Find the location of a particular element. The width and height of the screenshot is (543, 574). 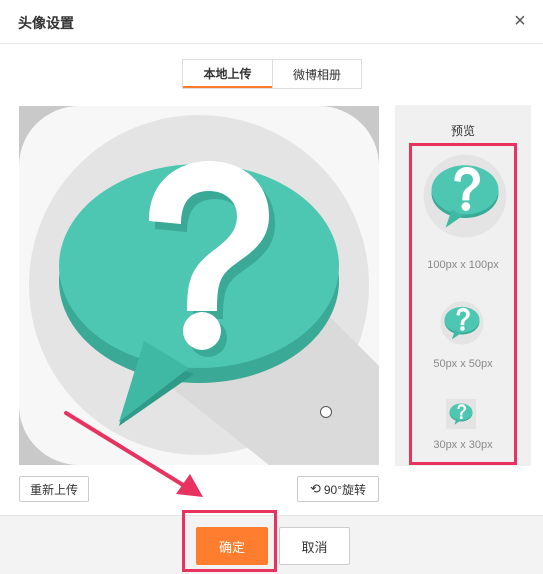

preview-highlight-box is located at coordinates (463, 304).